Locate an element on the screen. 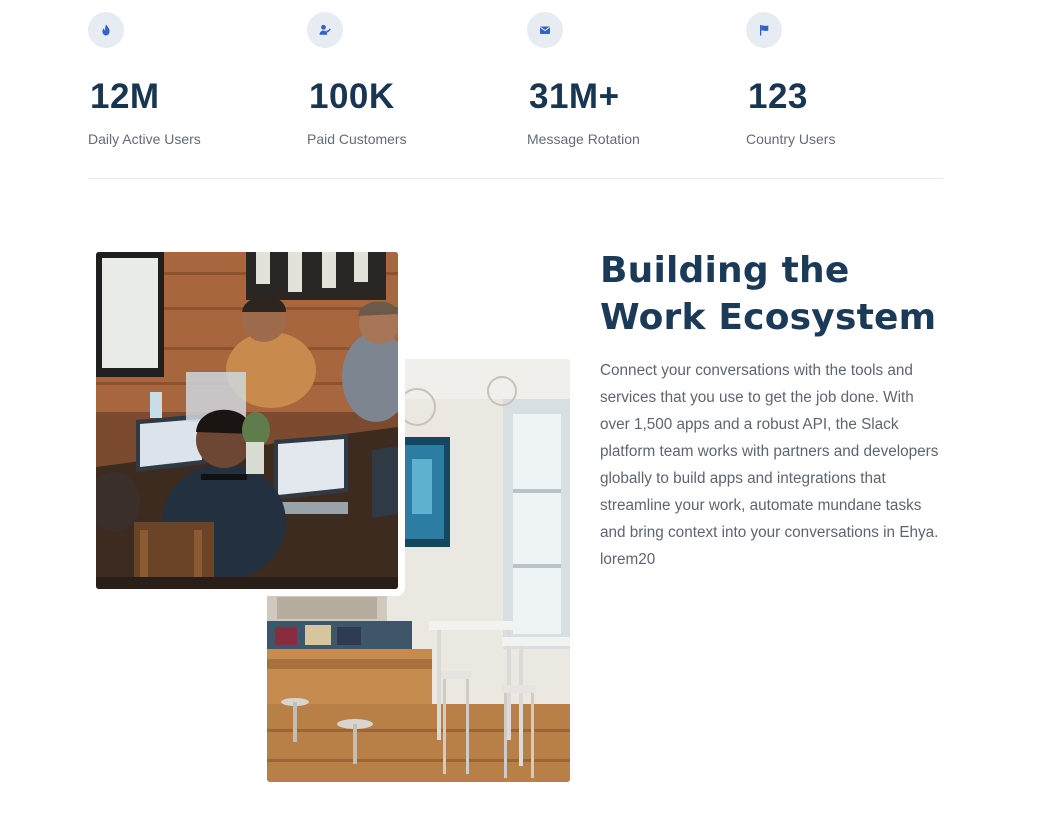 Image resolution: width=1052 pixels, height=824 pixels. team-meeting-photo is located at coordinates (247, 420).